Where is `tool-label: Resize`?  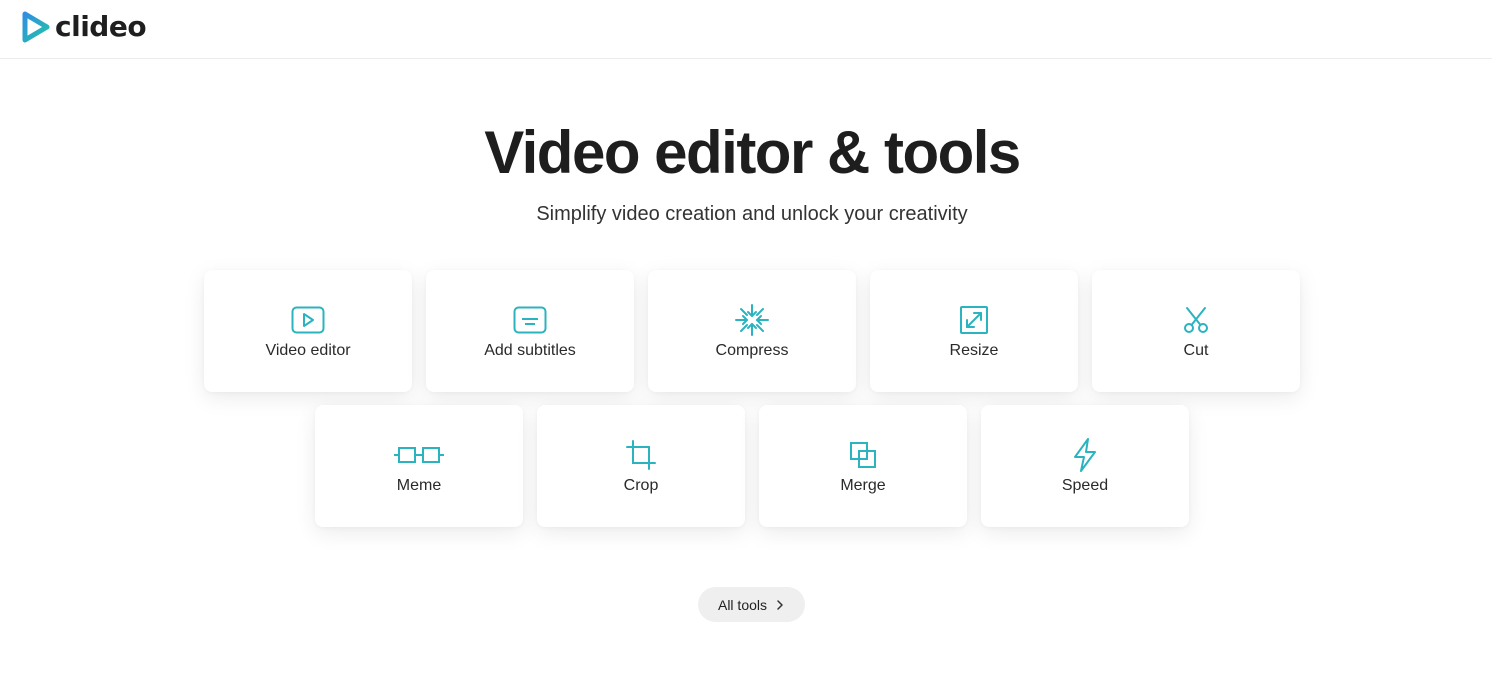 tool-label: Resize is located at coordinates (974, 350).